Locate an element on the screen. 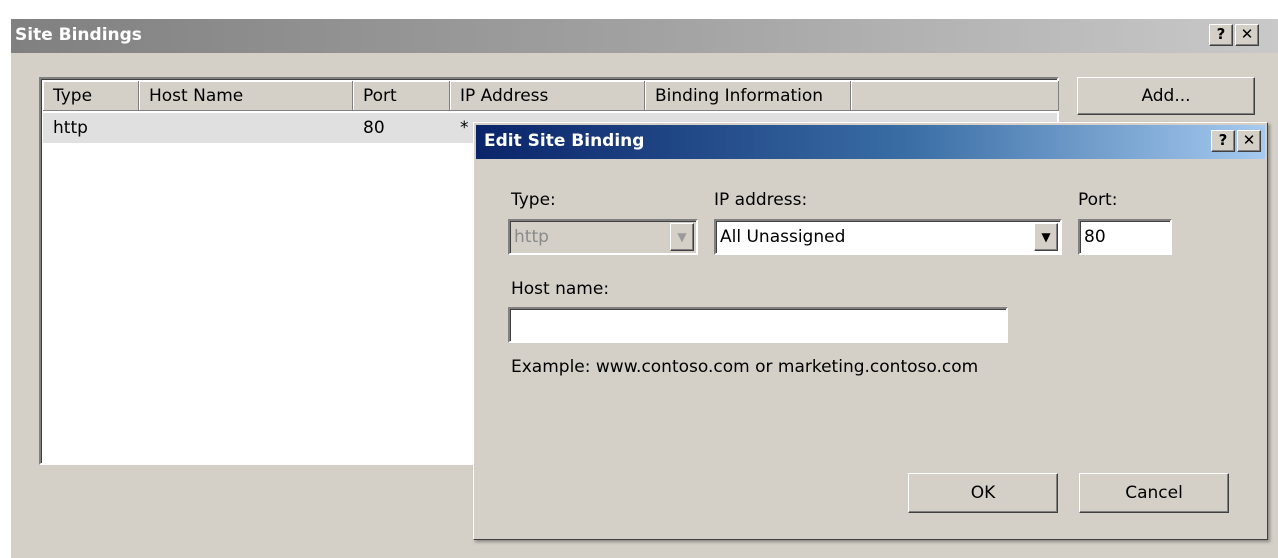  column-header-host-name: Host Name is located at coordinates (246, 96).